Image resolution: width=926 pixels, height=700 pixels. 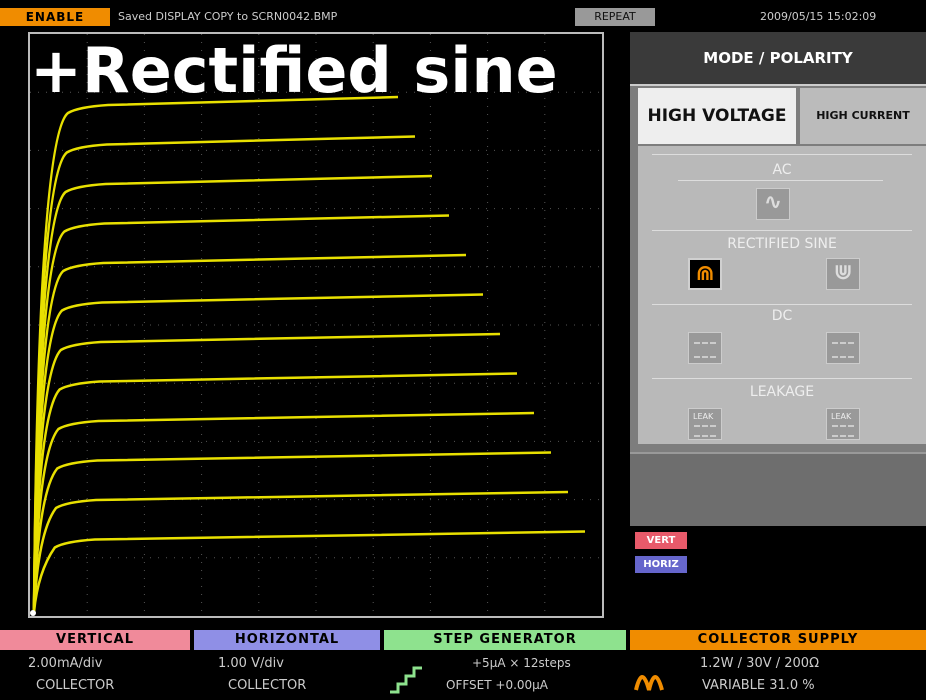 I want to click on dc-positive-icon, so click(x=705, y=348).